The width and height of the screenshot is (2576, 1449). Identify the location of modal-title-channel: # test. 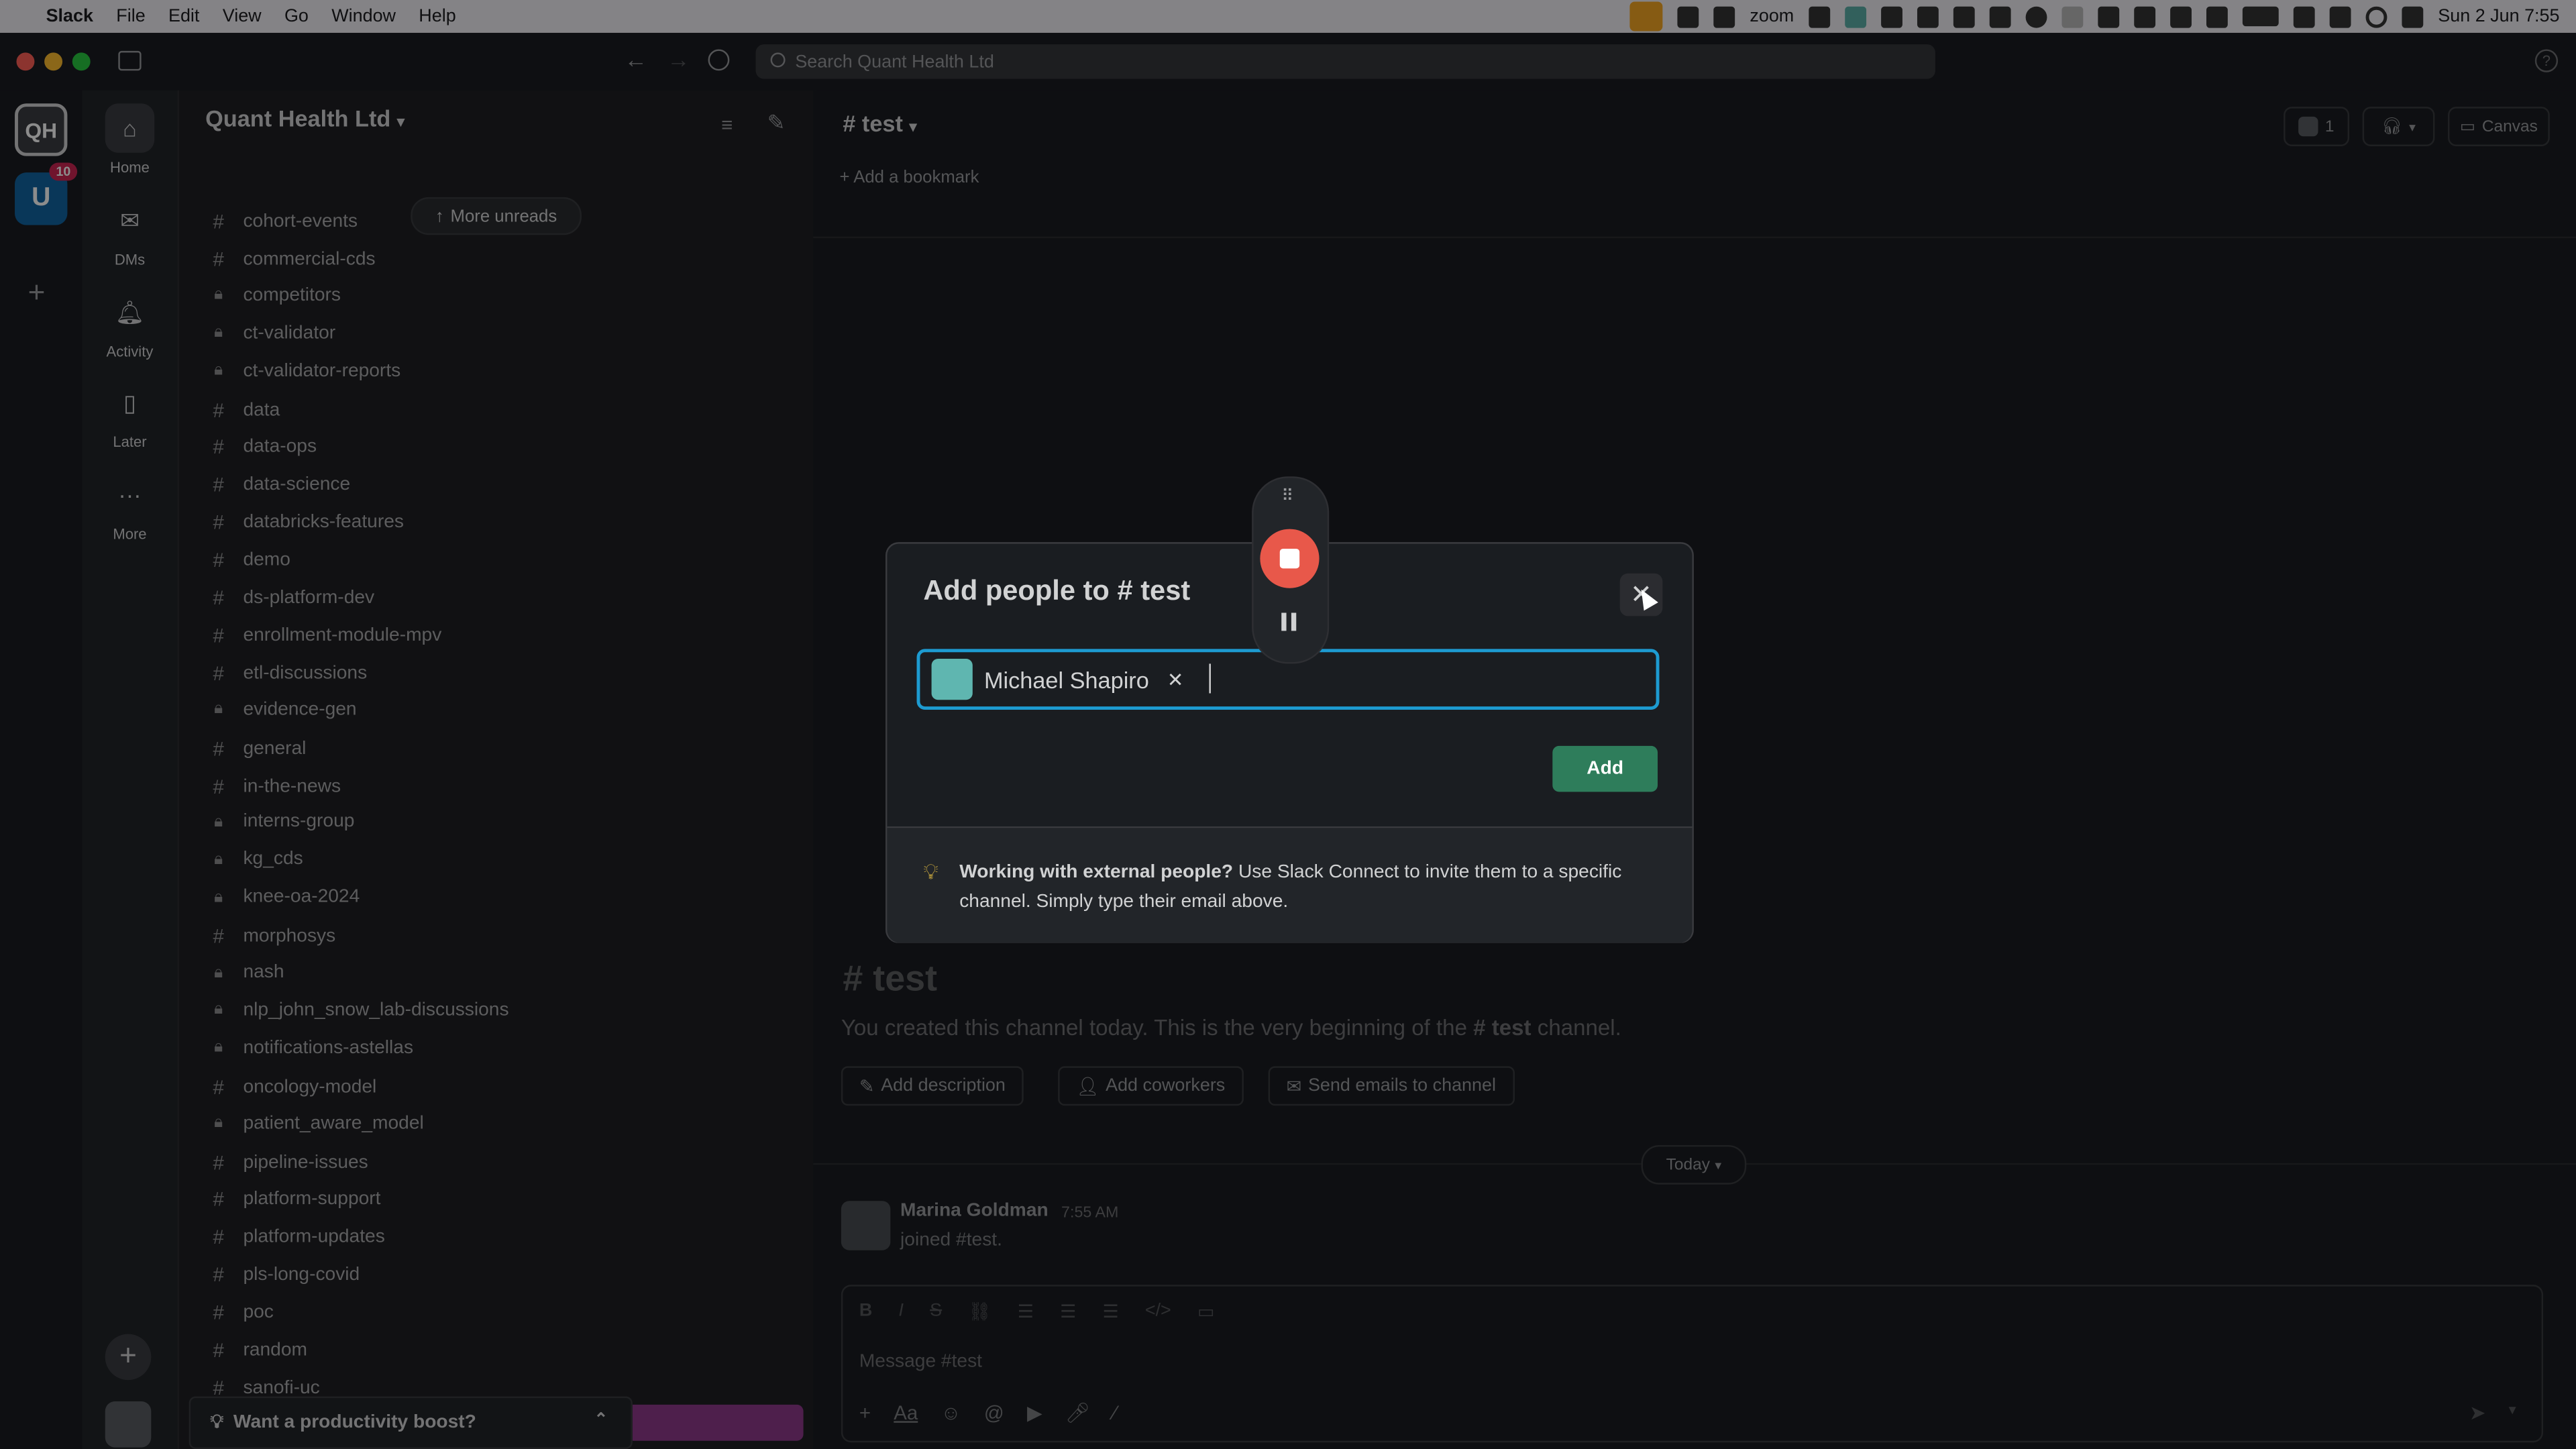
(1154, 590).